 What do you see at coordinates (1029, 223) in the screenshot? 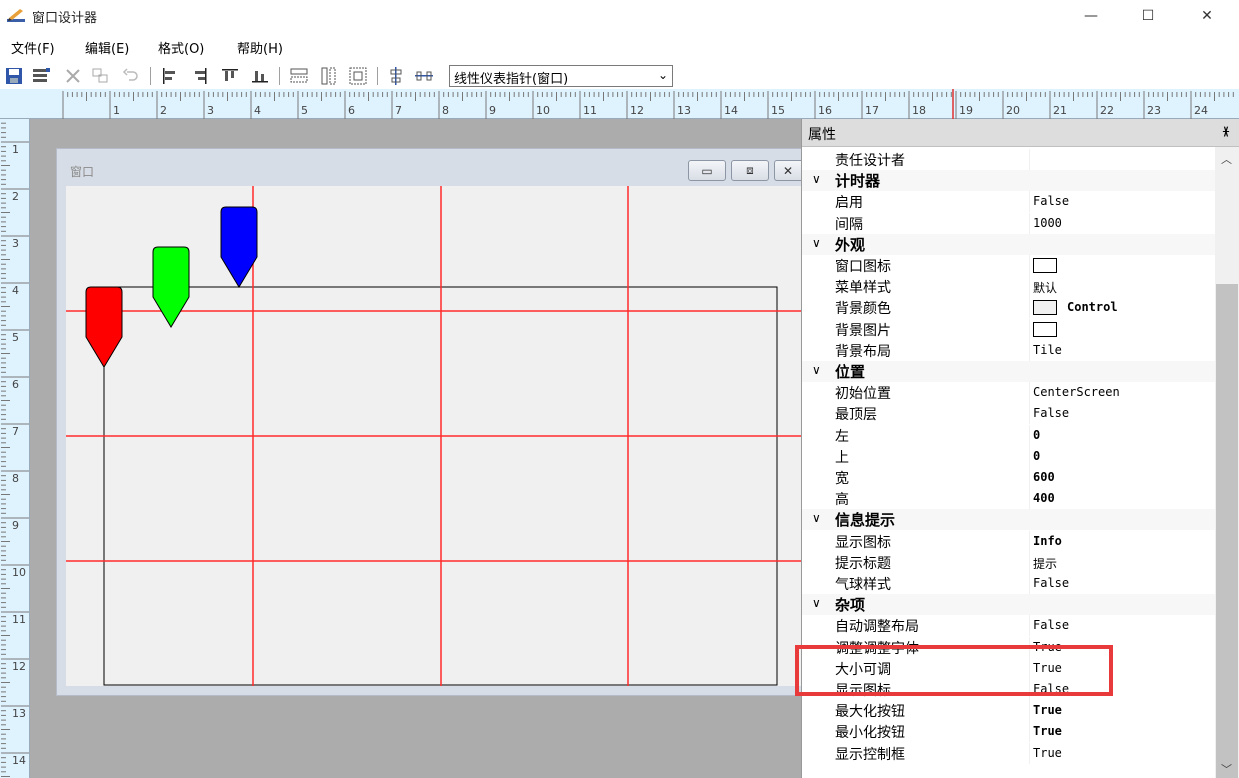
I see `property-divider` at bounding box center [1029, 223].